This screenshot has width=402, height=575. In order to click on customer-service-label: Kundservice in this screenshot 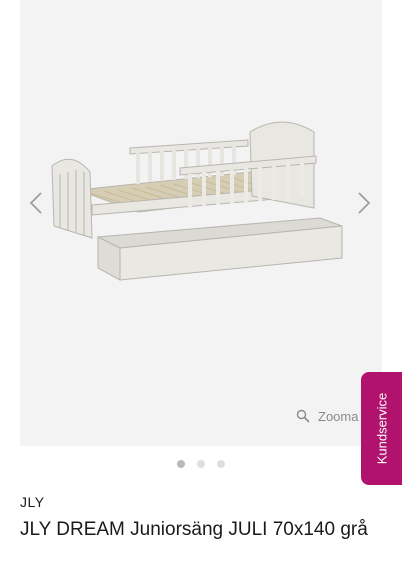, I will do `click(382, 428)`.